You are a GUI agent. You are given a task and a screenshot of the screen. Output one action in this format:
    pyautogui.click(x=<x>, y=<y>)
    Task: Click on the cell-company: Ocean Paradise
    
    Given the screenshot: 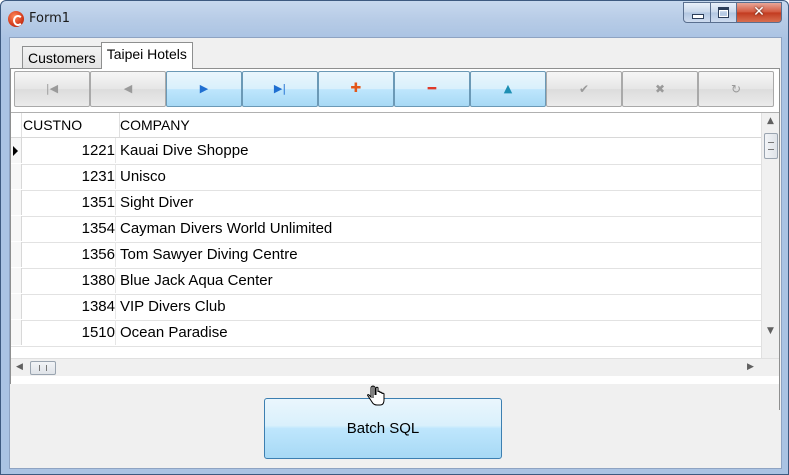 What is the action you would take?
    pyautogui.click(x=440, y=332)
    